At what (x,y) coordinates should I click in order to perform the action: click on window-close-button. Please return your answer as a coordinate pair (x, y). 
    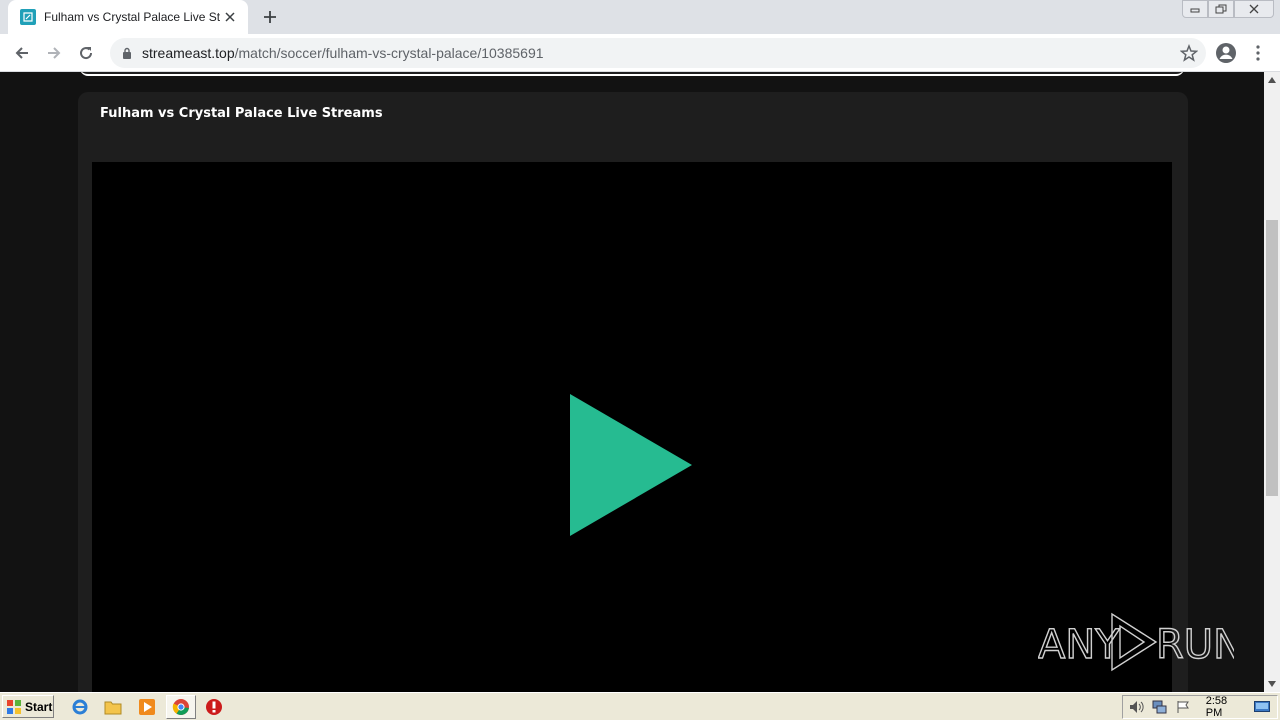
    Looking at the image, I should click on (1254, 9).